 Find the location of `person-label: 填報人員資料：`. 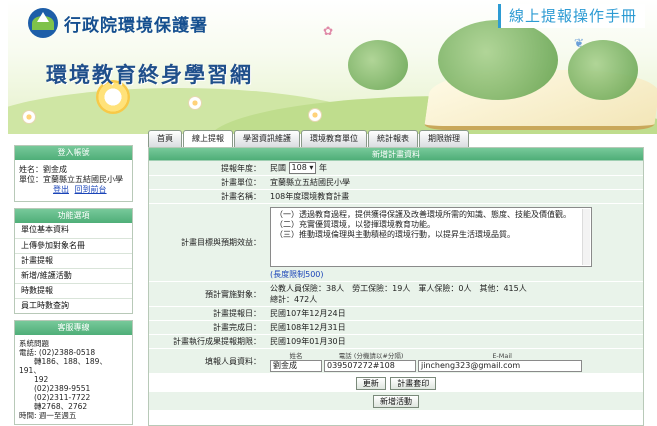

person-label: 填報人員資料： is located at coordinates (208, 361).